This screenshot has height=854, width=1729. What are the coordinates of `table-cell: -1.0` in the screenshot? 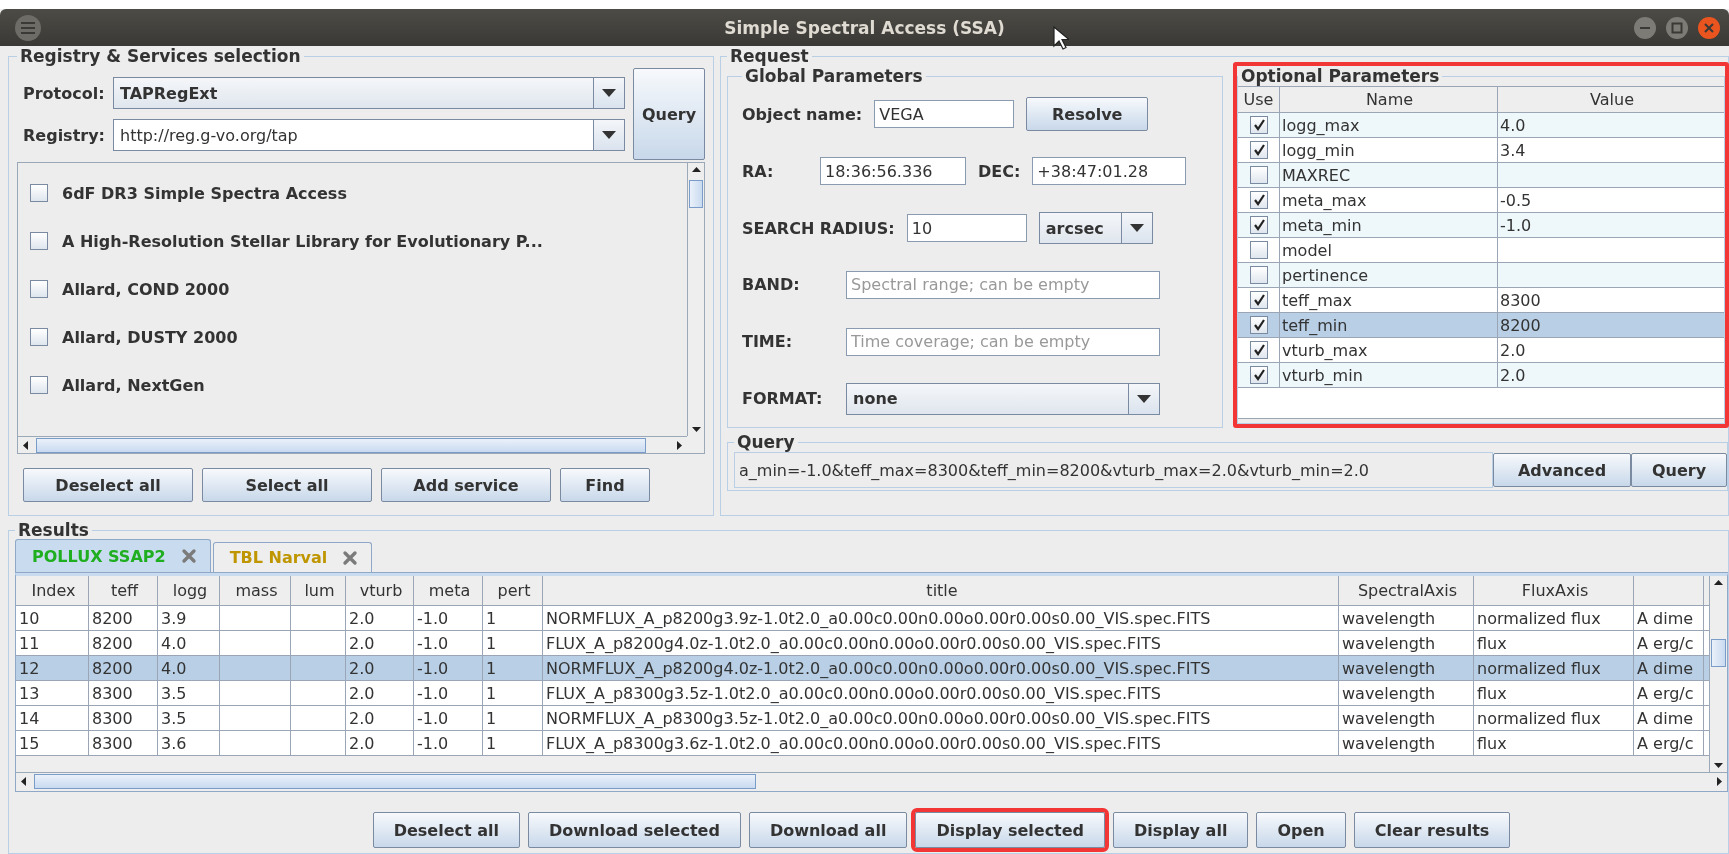 It's located at (448, 618).